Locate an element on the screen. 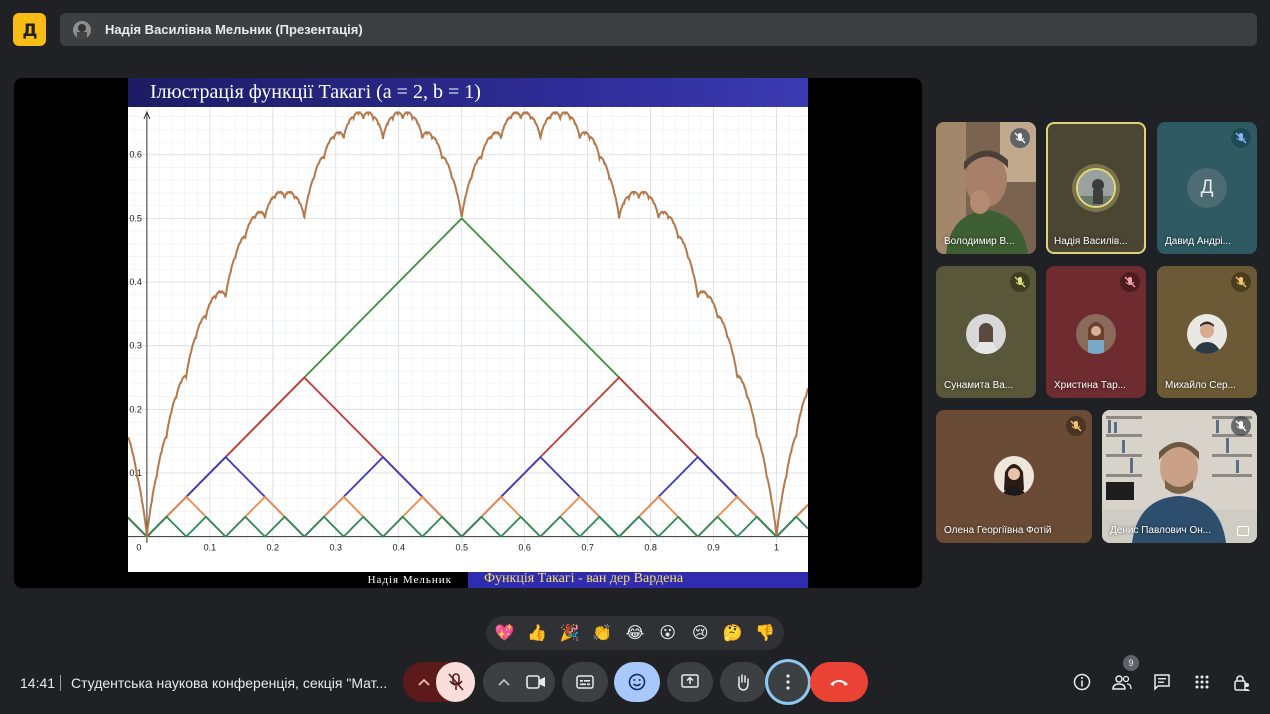 This screenshot has width=1270, height=714. divider is located at coordinates (60, 683).